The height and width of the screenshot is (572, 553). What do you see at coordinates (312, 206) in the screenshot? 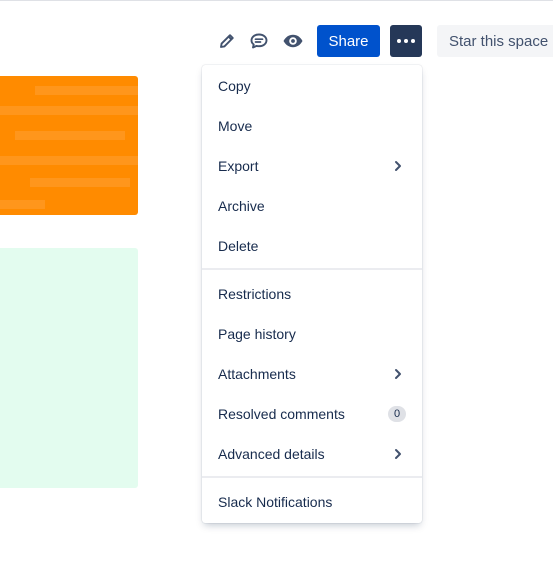
I see `menu-item-archive: Archive` at bounding box center [312, 206].